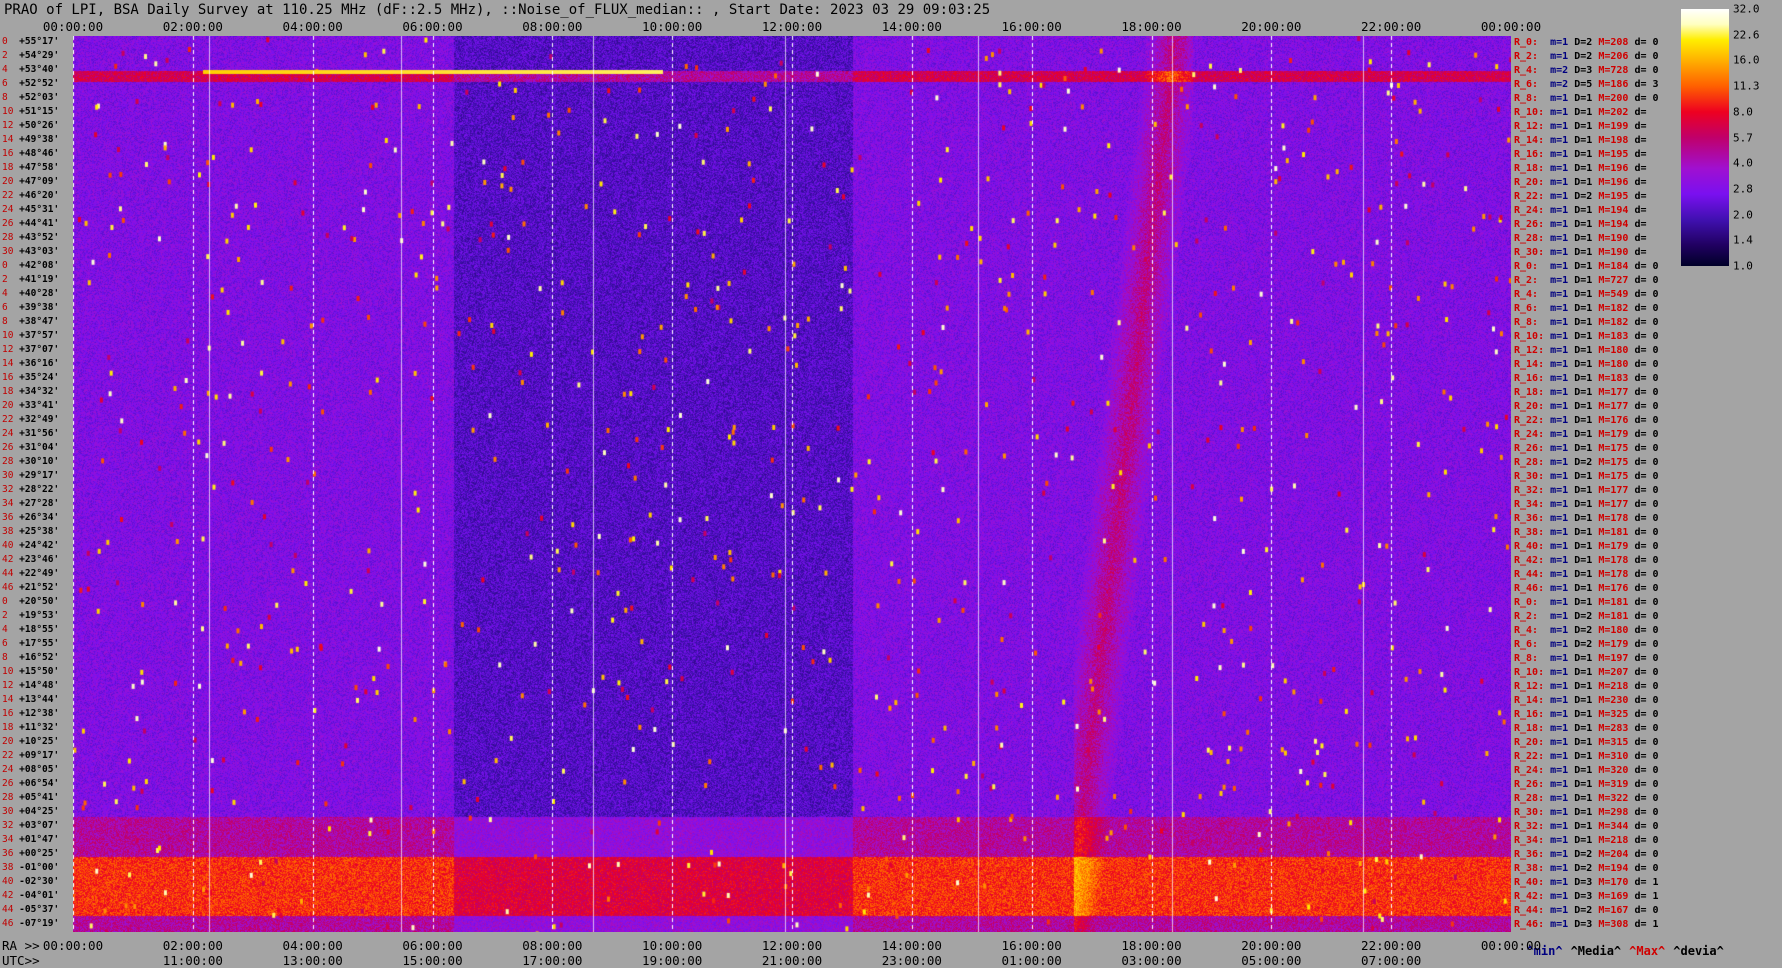 Image resolution: width=1782 pixels, height=968 pixels. Describe the element at coordinates (11, 685) in the screenshot. I see `beam-index: 12` at that location.